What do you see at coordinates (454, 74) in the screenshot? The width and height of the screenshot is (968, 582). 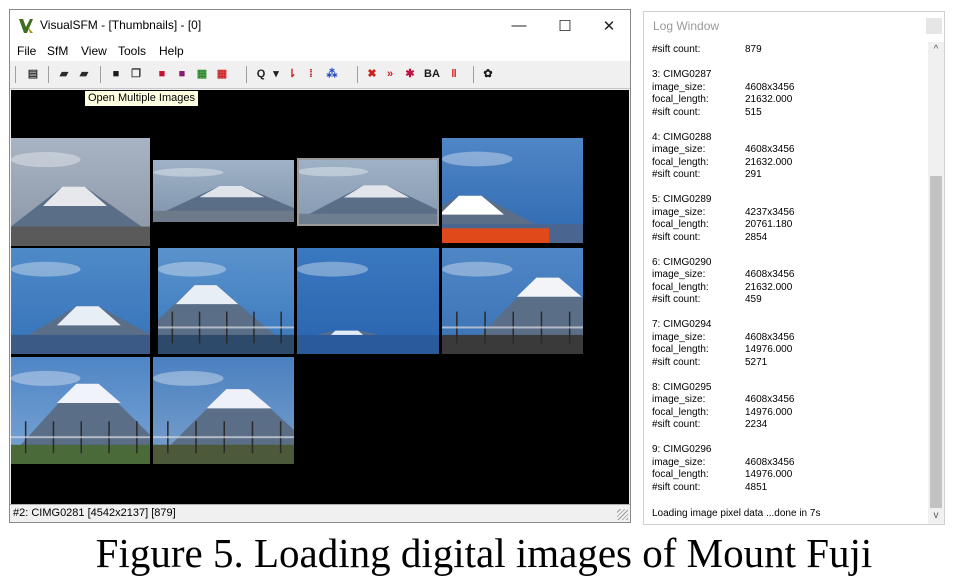 I see `pause-icon: ‖` at bounding box center [454, 74].